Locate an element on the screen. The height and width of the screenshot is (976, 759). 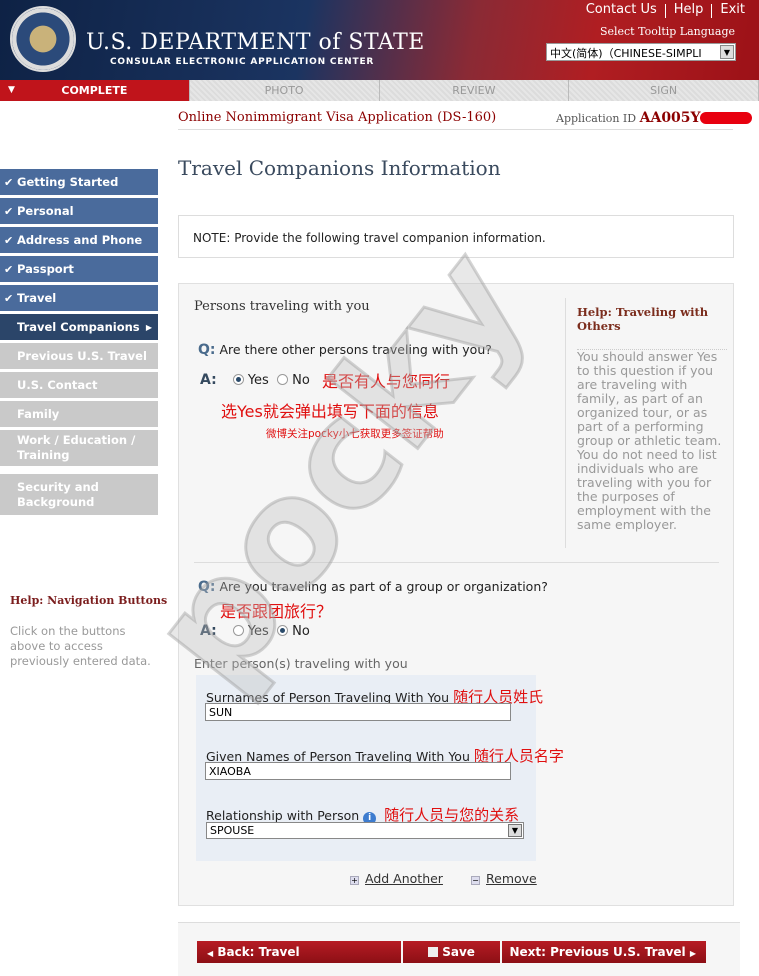
sidebar-item-label: U.S. Contact is located at coordinates (57, 385).